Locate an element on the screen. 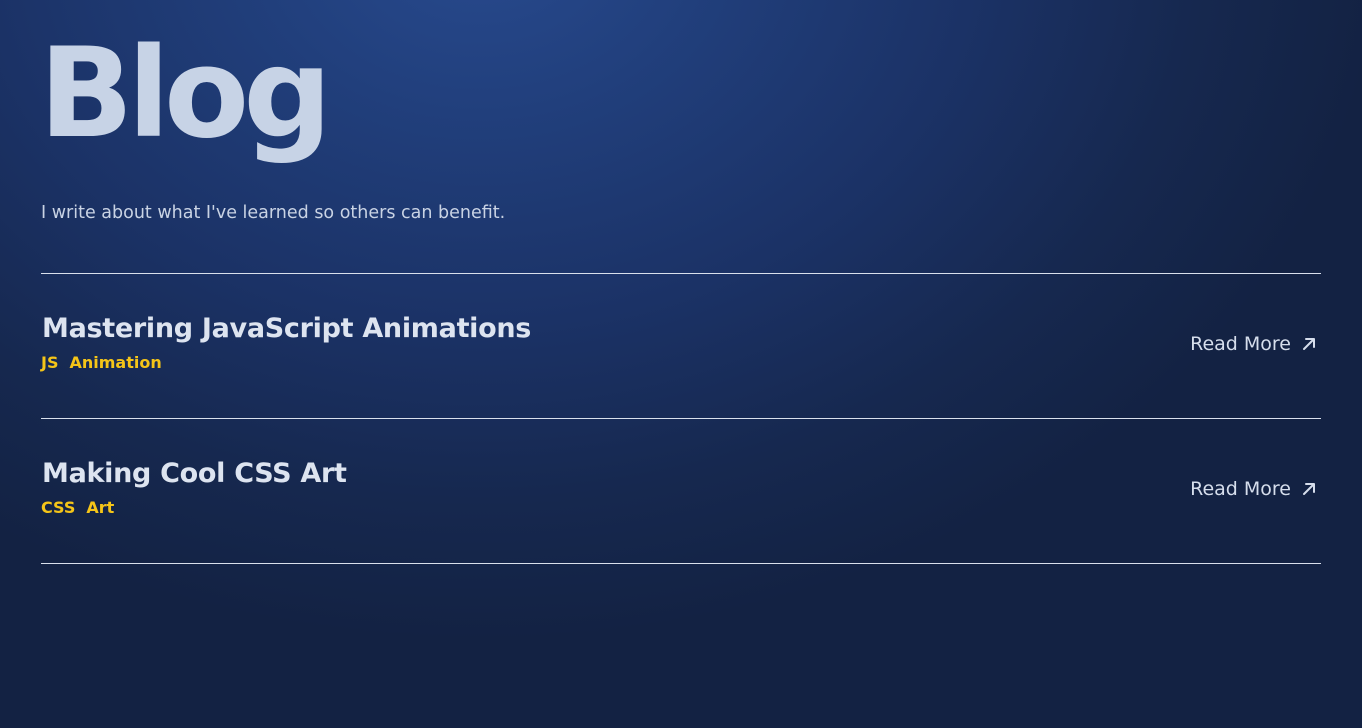 The height and width of the screenshot is (728, 1362). post-title: Mastering JavaScript Animations is located at coordinates (286, 328).